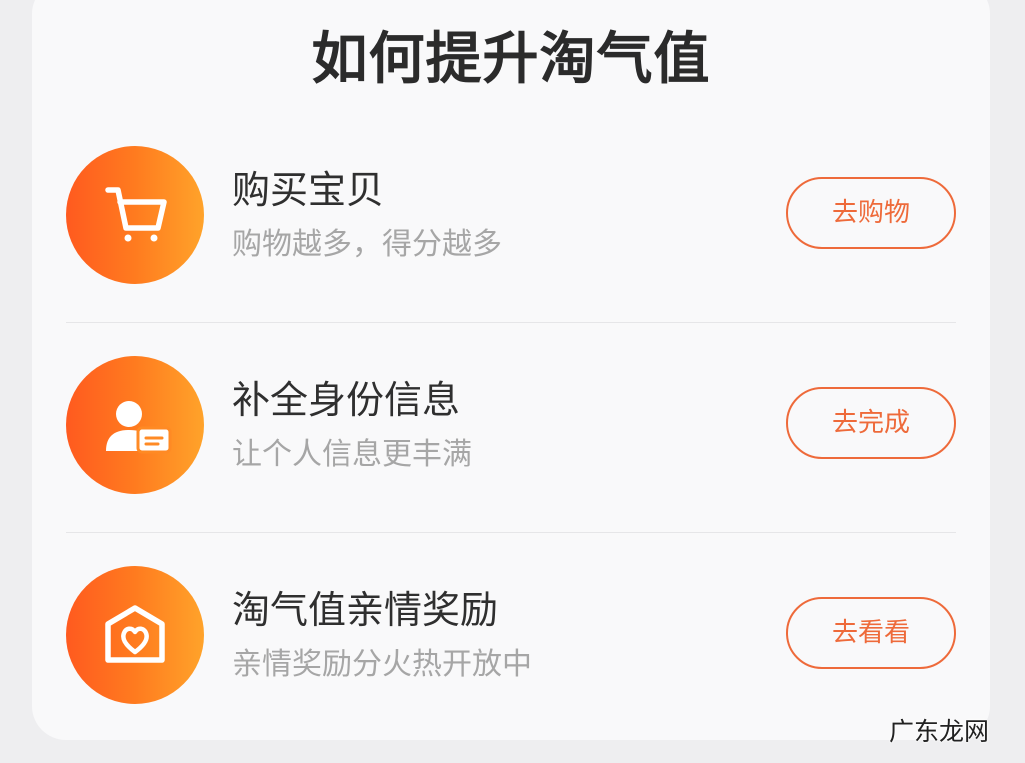 This screenshot has height=763, width=1025. What do you see at coordinates (135, 215) in the screenshot?
I see `shopping-cart-icon` at bounding box center [135, 215].